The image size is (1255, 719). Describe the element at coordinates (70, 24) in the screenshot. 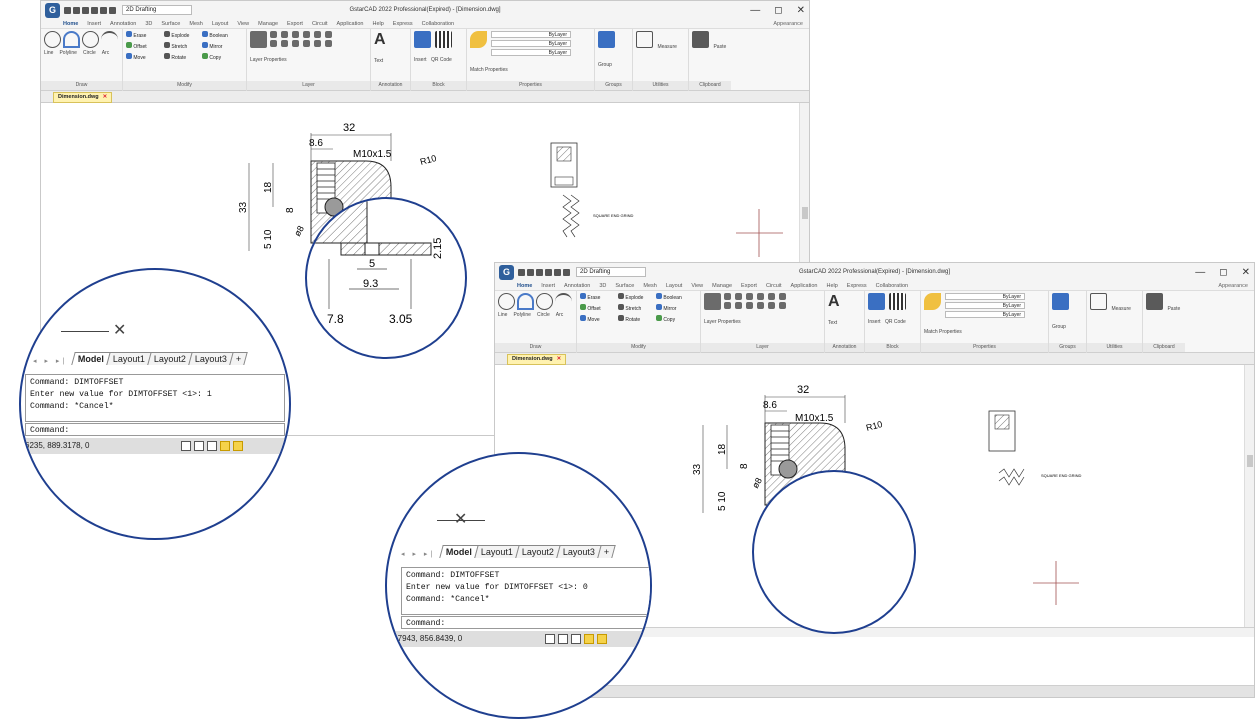

I see `tab-home: Home` at that location.